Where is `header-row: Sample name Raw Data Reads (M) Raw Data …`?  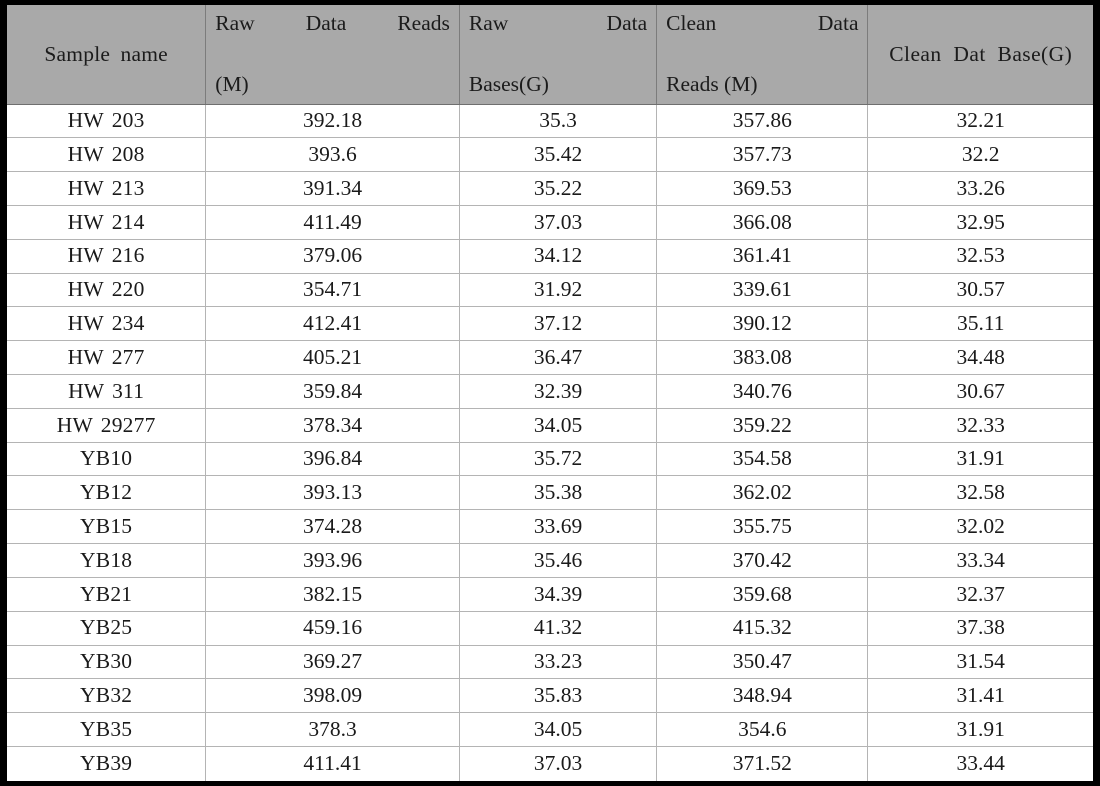
header-row: Sample name Raw Data Reads (M) Raw Data … is located at coordinates (550, 53).